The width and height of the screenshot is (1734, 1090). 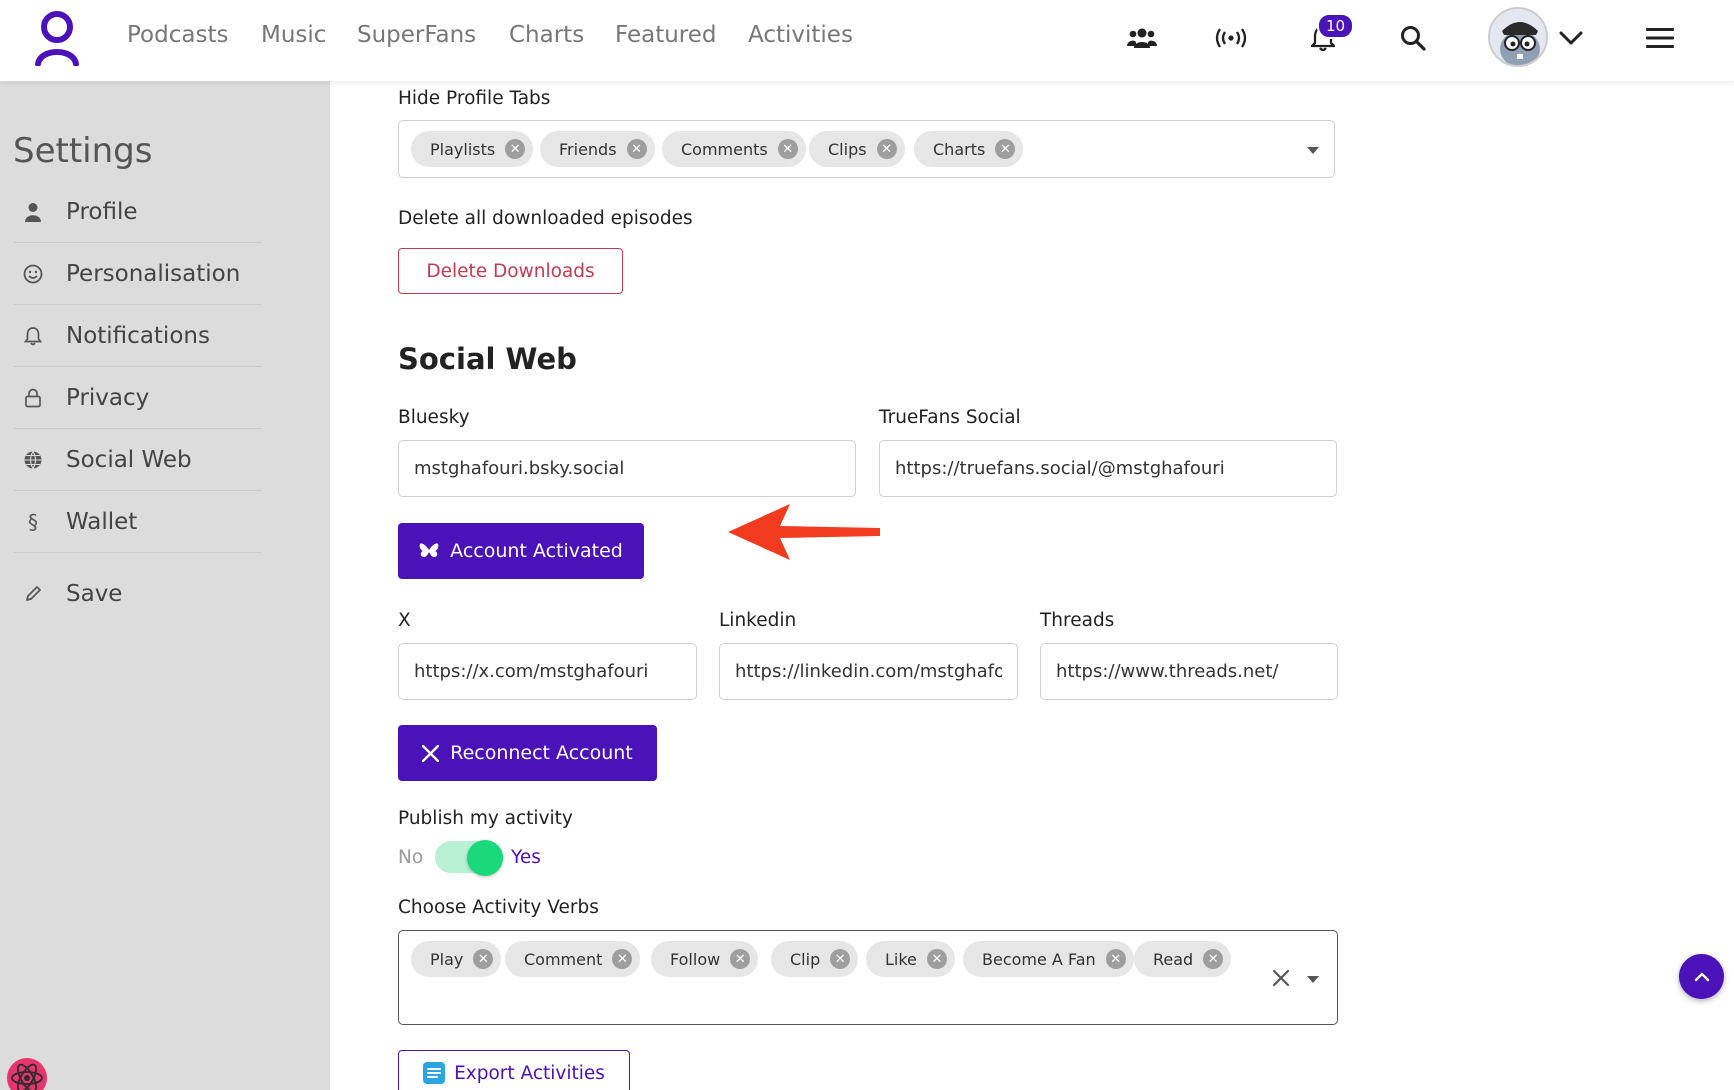 I want to click on chip-label: Follow, so click(x=695, y=959).